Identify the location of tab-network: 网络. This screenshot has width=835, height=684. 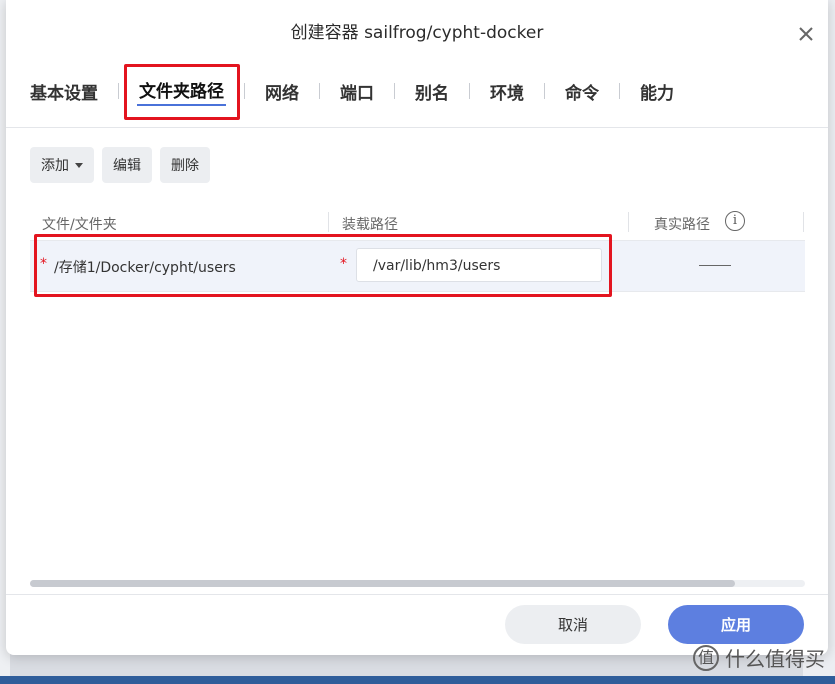
(282, 91).